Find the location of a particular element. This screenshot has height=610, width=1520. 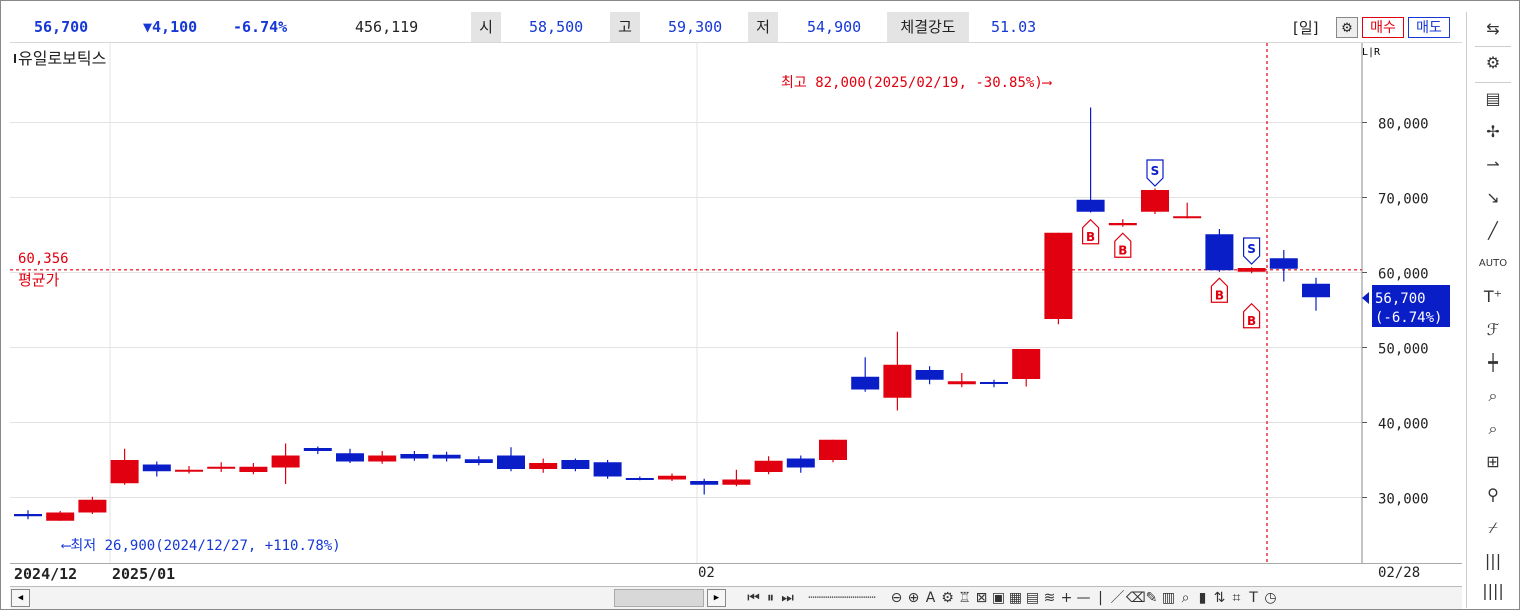

zoom-info-icon: ⌕ is located at coordinates (1493, 396).